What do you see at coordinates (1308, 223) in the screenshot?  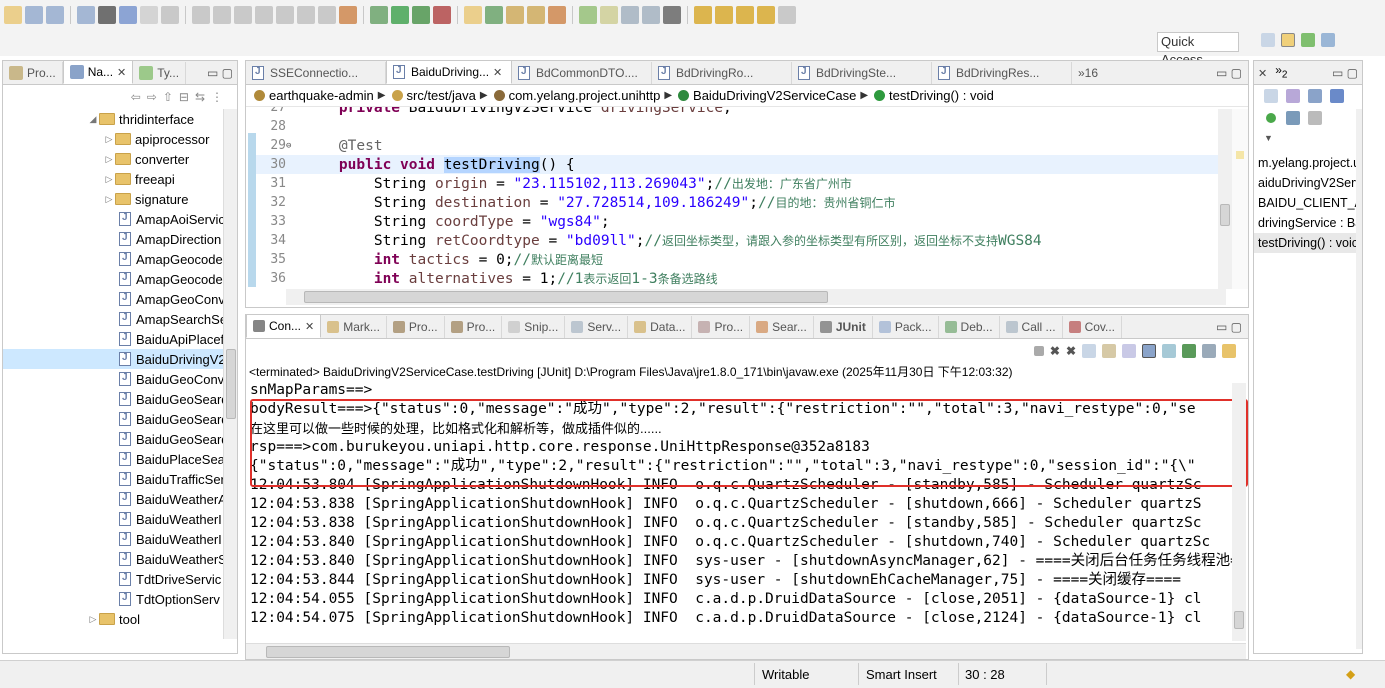 I see `outline-item: drivingService : Ba` at bounding box center [1308, 223].